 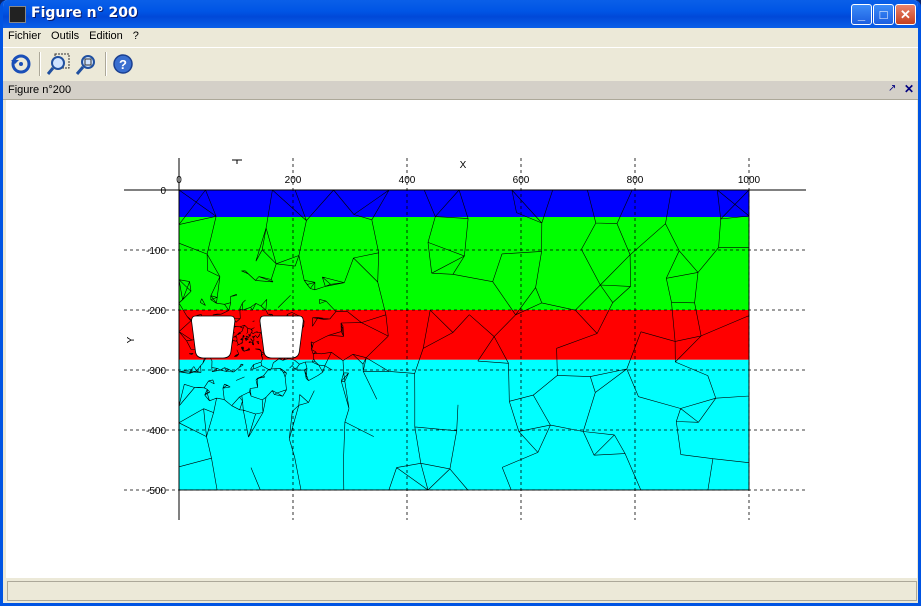 What do you see at coordinates (635, 180) in the screenshot?
I see `x-tick-label: 800` at bounding box center [635, 180].